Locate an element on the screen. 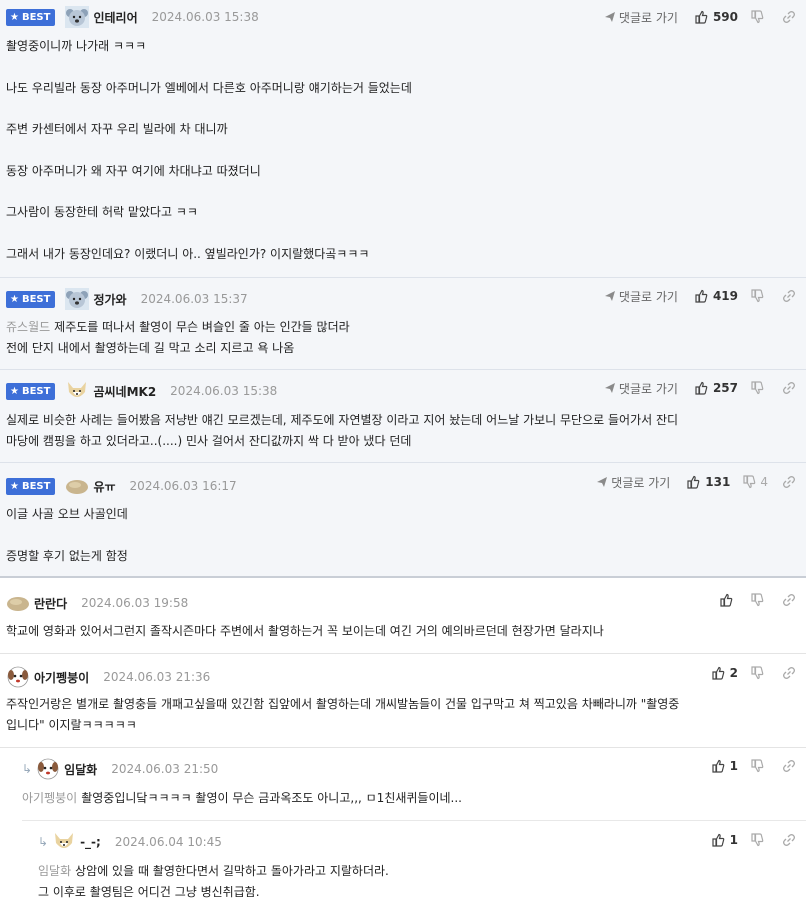 The height and width of the screenshot is (911, 806). like-button: 257 is located at coordinates (716, 388).